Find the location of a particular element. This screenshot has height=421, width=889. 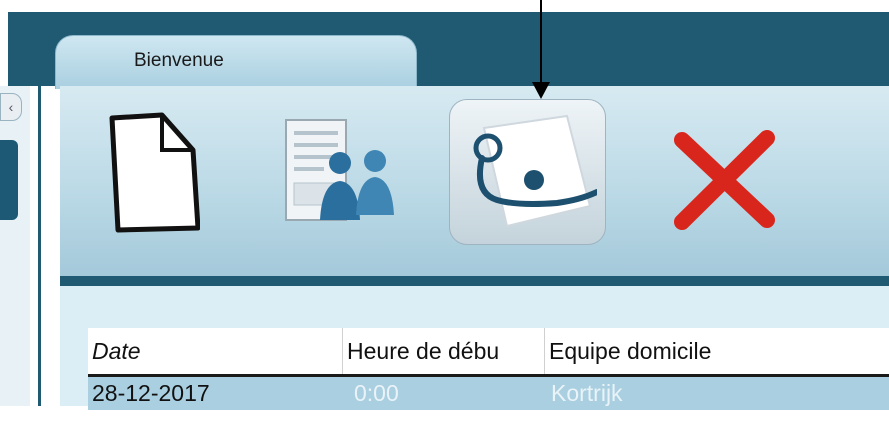

panel-divider is located at coordinates (39, 246).